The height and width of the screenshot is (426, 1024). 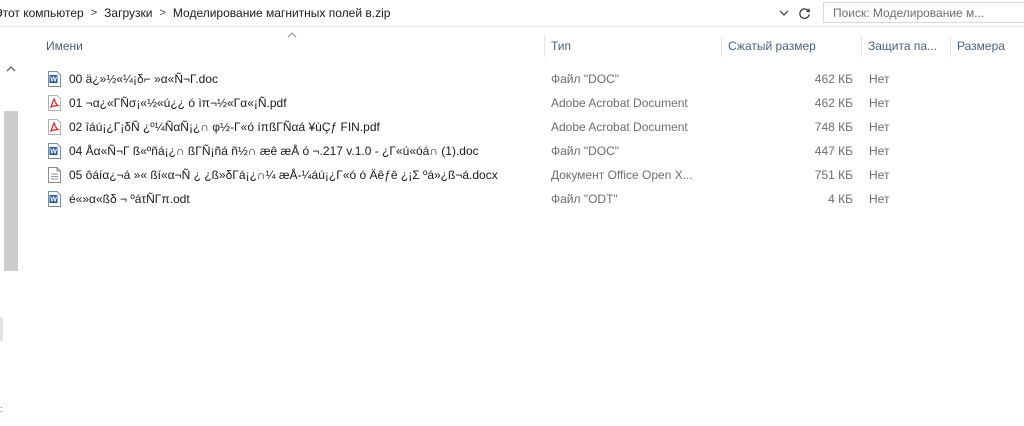 I want to click on column-header-packed-size: Сжатый размер, so click(x=772, y=46).